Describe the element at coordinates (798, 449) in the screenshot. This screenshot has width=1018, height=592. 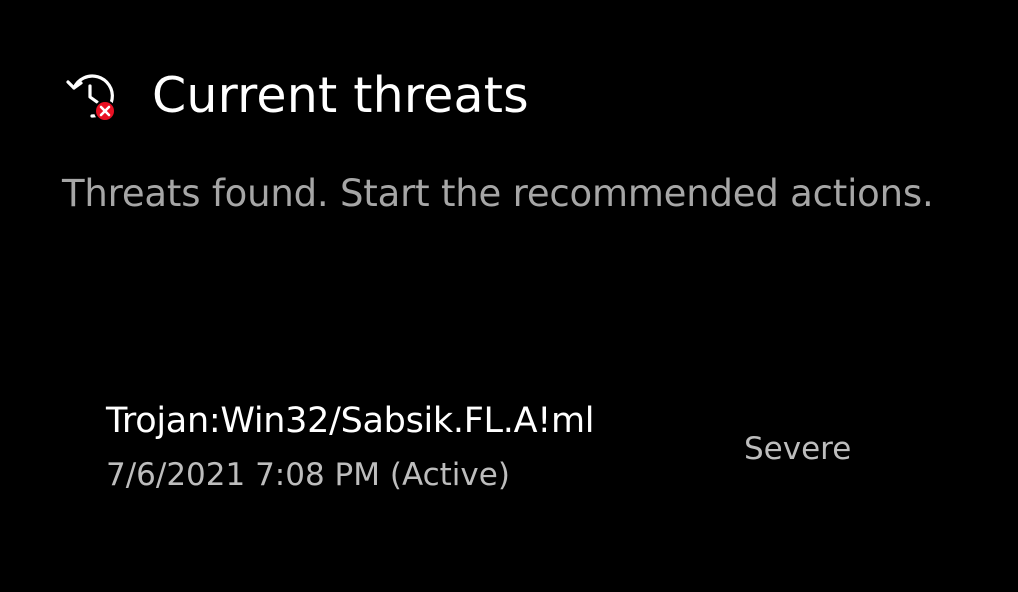
I see `threat-severity: Severe` at that location.